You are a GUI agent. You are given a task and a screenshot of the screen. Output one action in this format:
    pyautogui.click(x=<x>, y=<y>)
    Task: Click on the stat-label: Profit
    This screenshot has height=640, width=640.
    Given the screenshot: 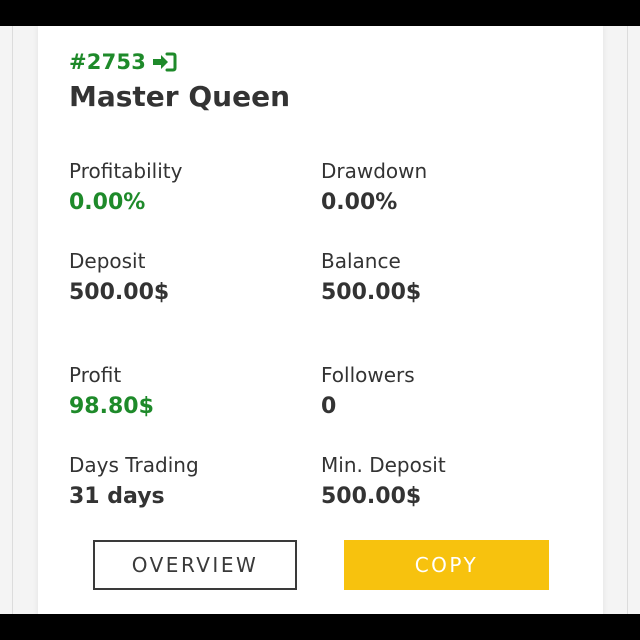 What is the action you would take?
    pyautogui.click(x=95, y=375)
    